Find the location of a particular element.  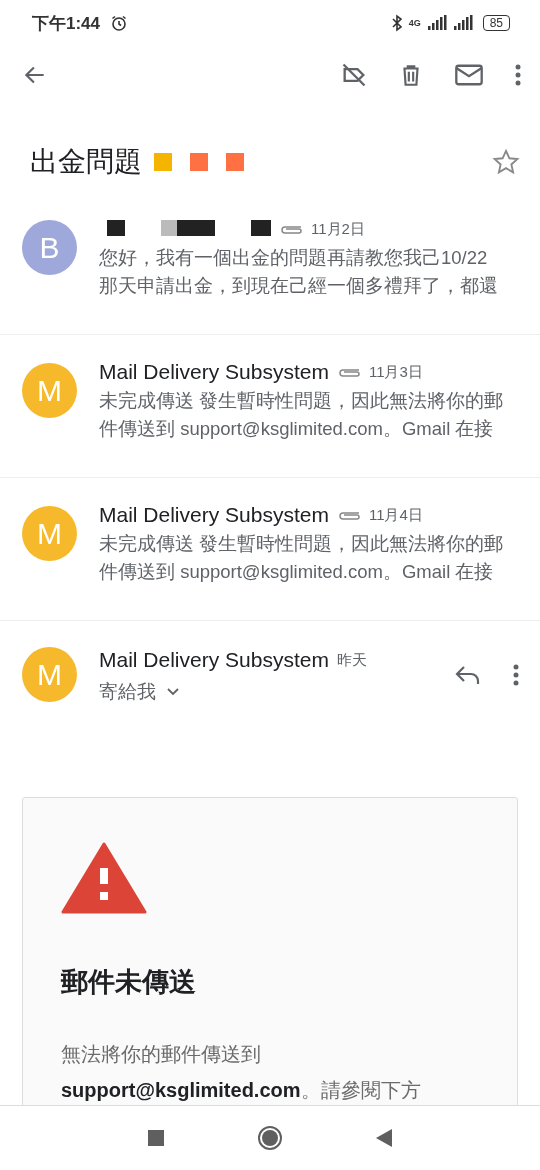

network-type: 4G is located at coordinates (414, 23).